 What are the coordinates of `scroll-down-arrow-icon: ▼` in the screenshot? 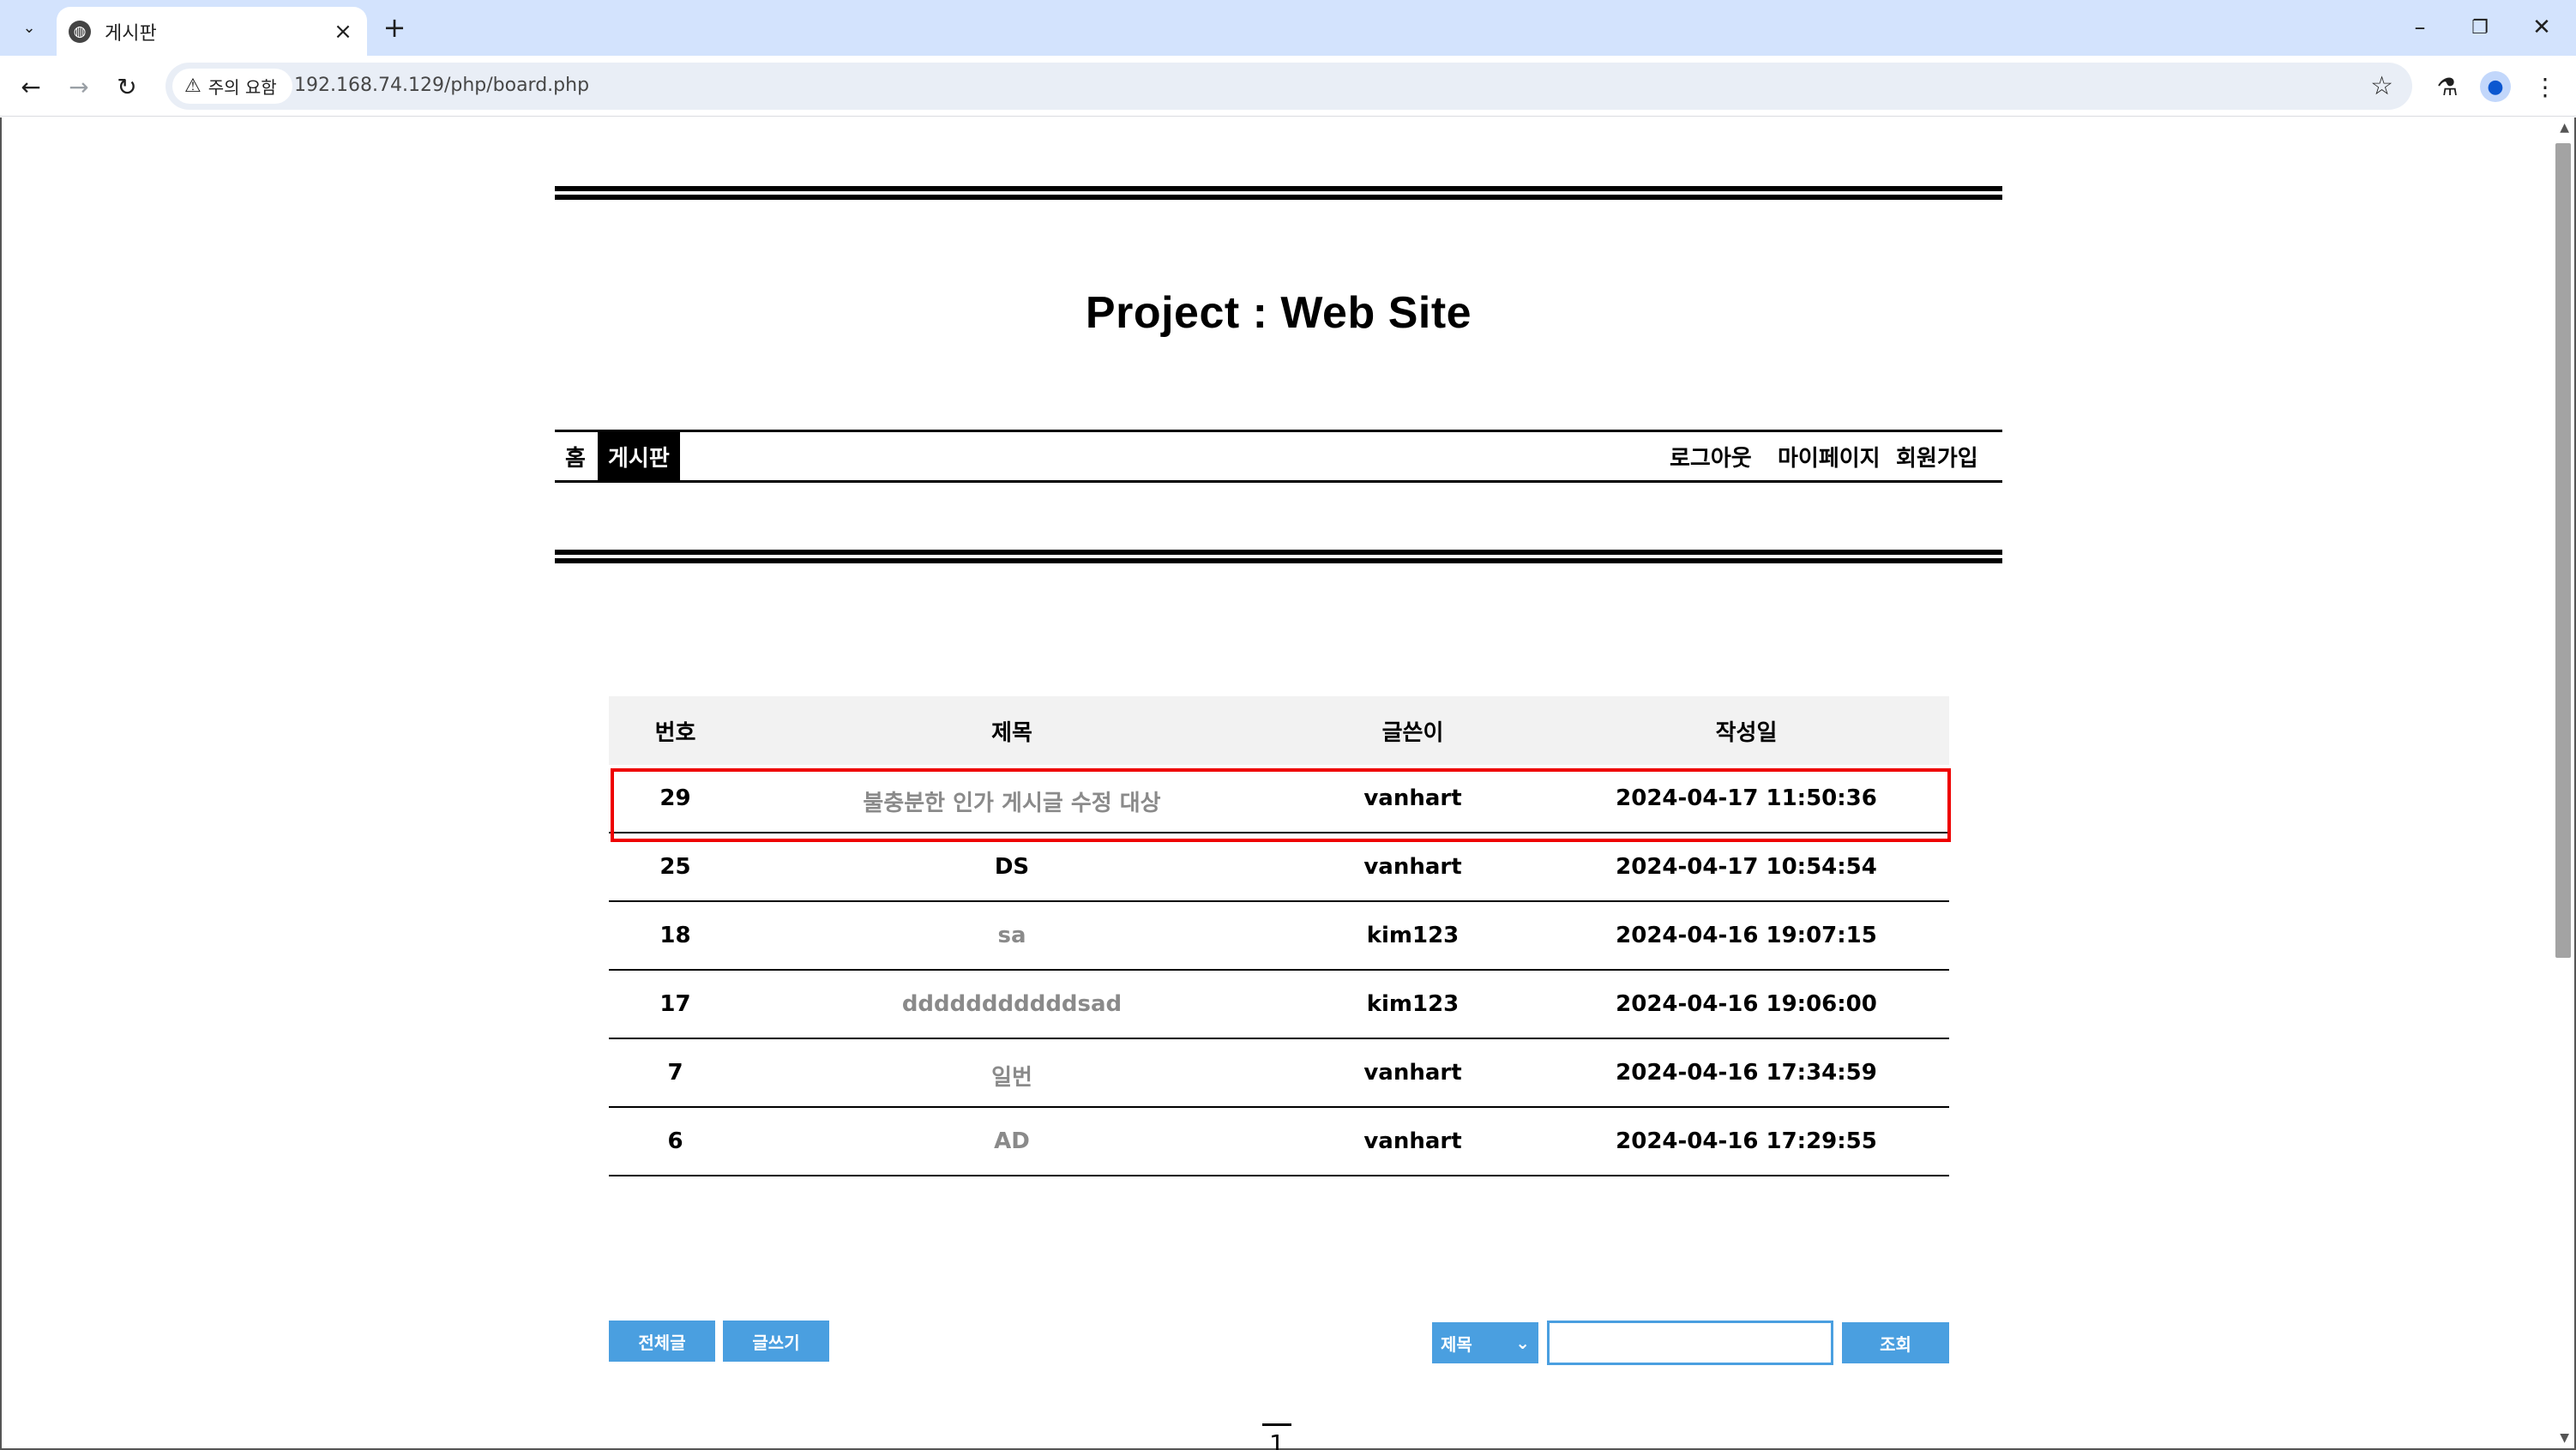 It's located at (2564, 1438).